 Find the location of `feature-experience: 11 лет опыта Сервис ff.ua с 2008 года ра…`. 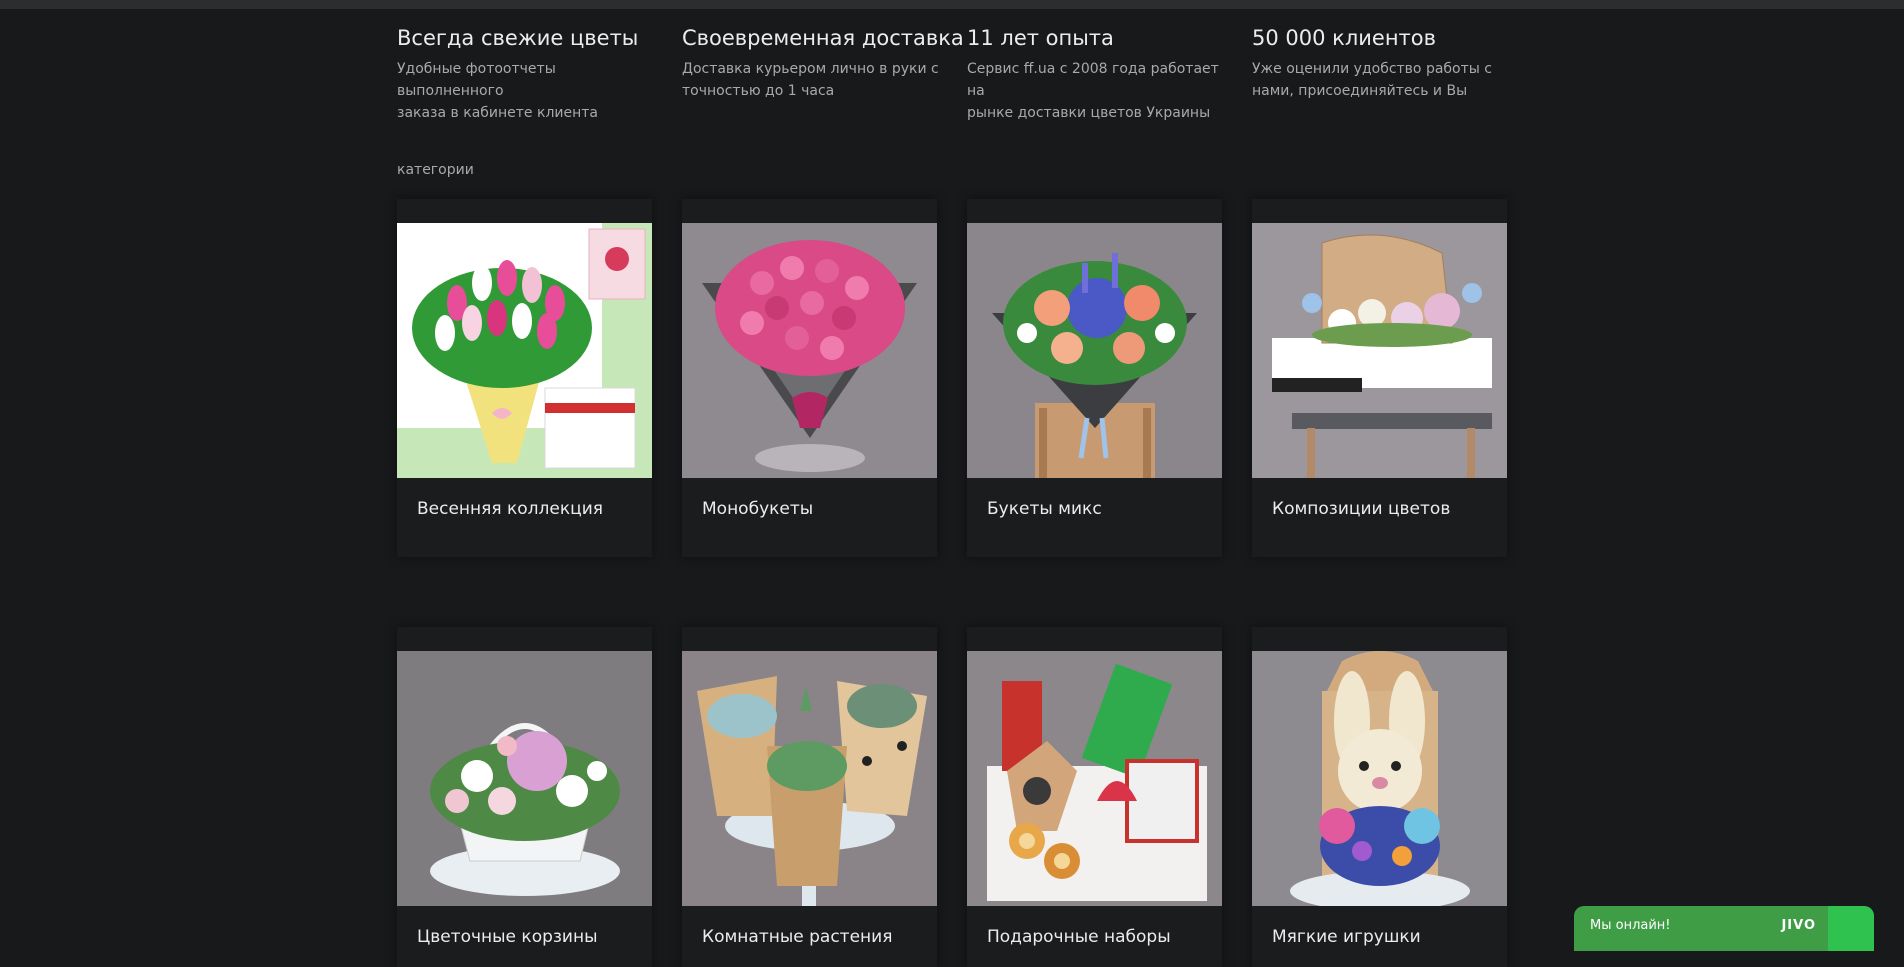

feature-experience: 11 лет опыта Сервис ff.ua с 2008 года ра… is located at coordinates (1098, 74).